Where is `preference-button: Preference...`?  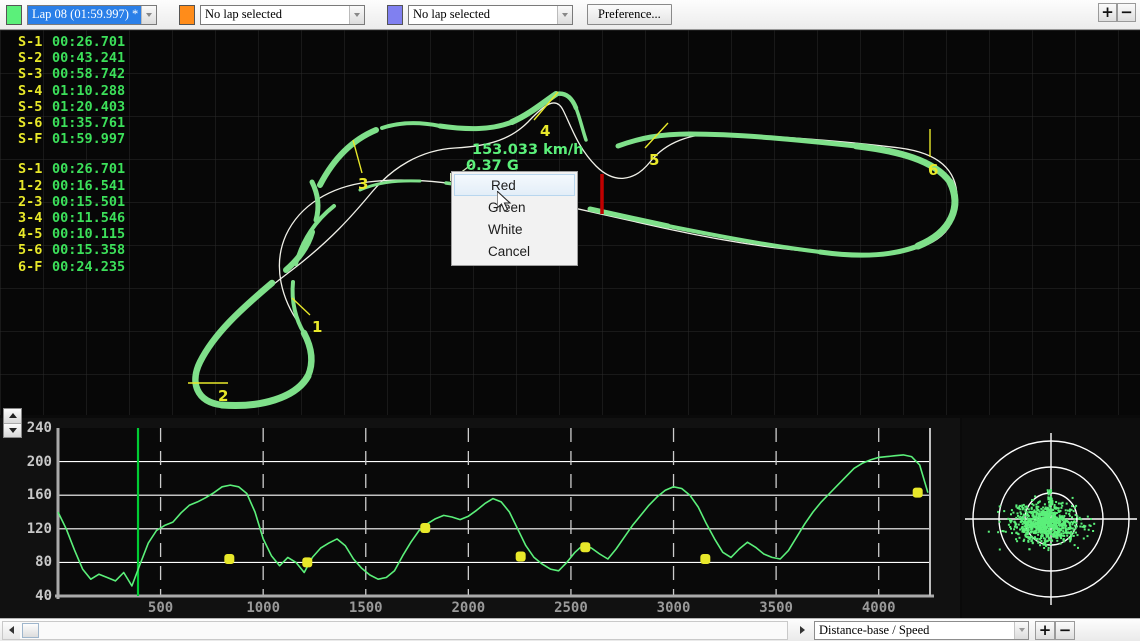
preference-button: Preference... is located at coordinates (629, 14).